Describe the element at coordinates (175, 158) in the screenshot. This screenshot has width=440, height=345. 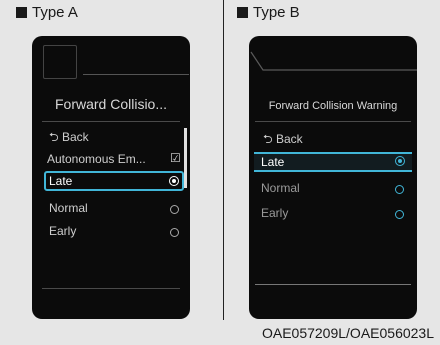
I see `checkbox-checked-icon: ☑` at that location.